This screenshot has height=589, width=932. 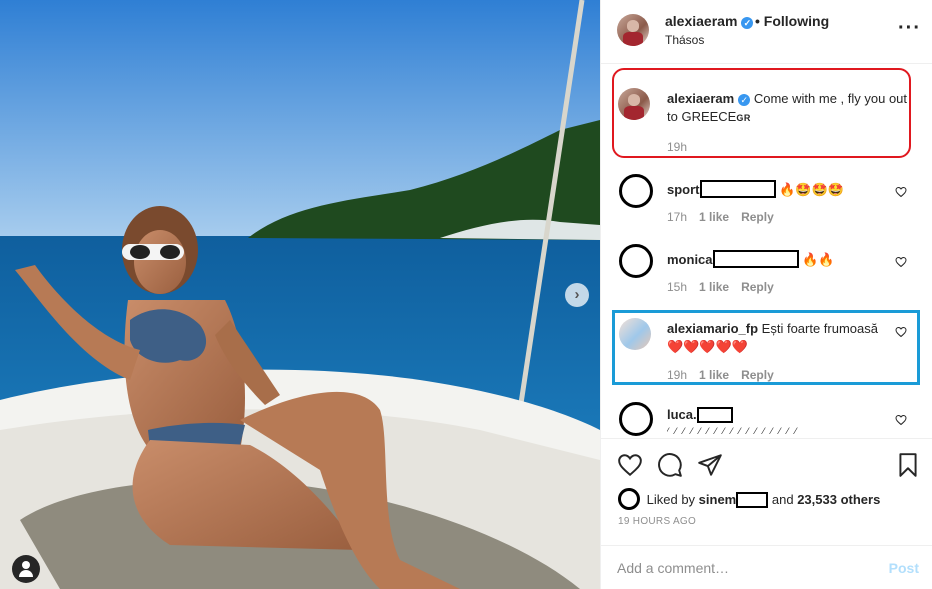 I want to click on tagged-users-icon, so click(x=26, y=569).